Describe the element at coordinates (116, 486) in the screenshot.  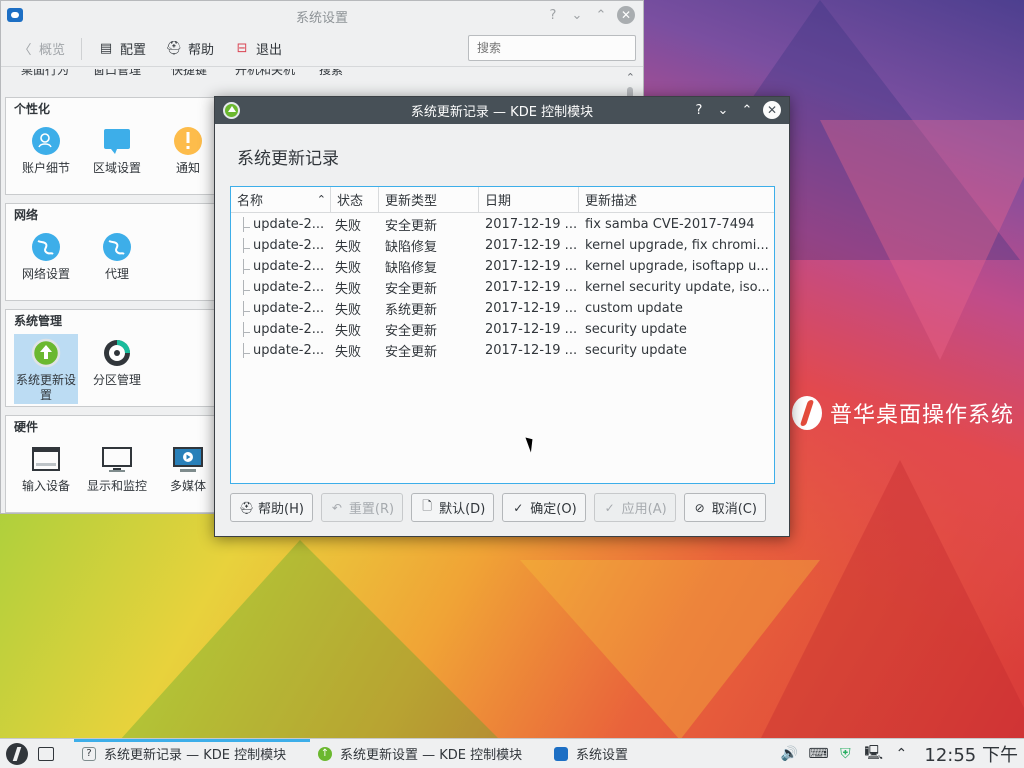
I see `item-label: 显示和监控` at that location.